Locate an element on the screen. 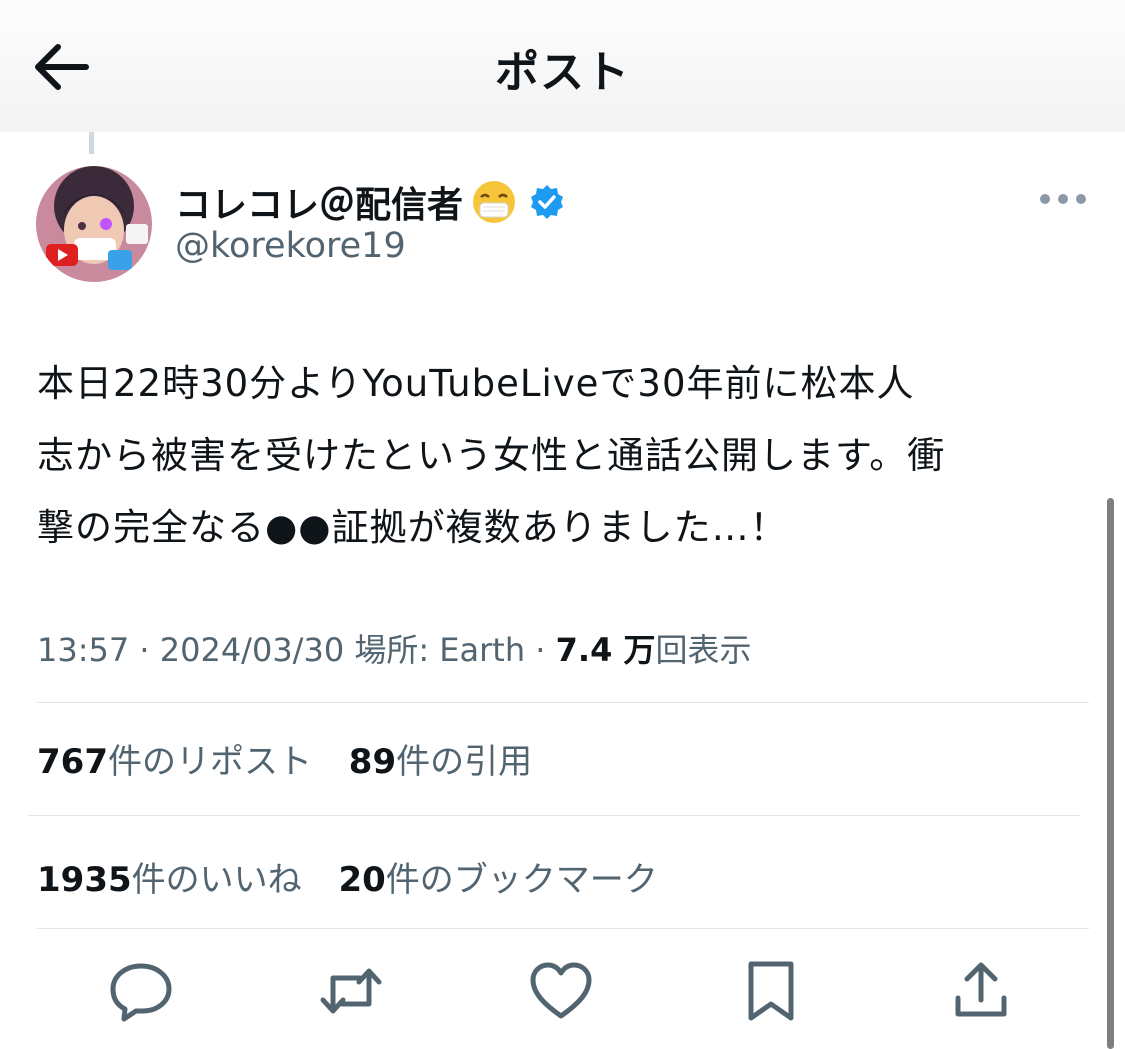  repost-icon is located at coordinates (351, 991).